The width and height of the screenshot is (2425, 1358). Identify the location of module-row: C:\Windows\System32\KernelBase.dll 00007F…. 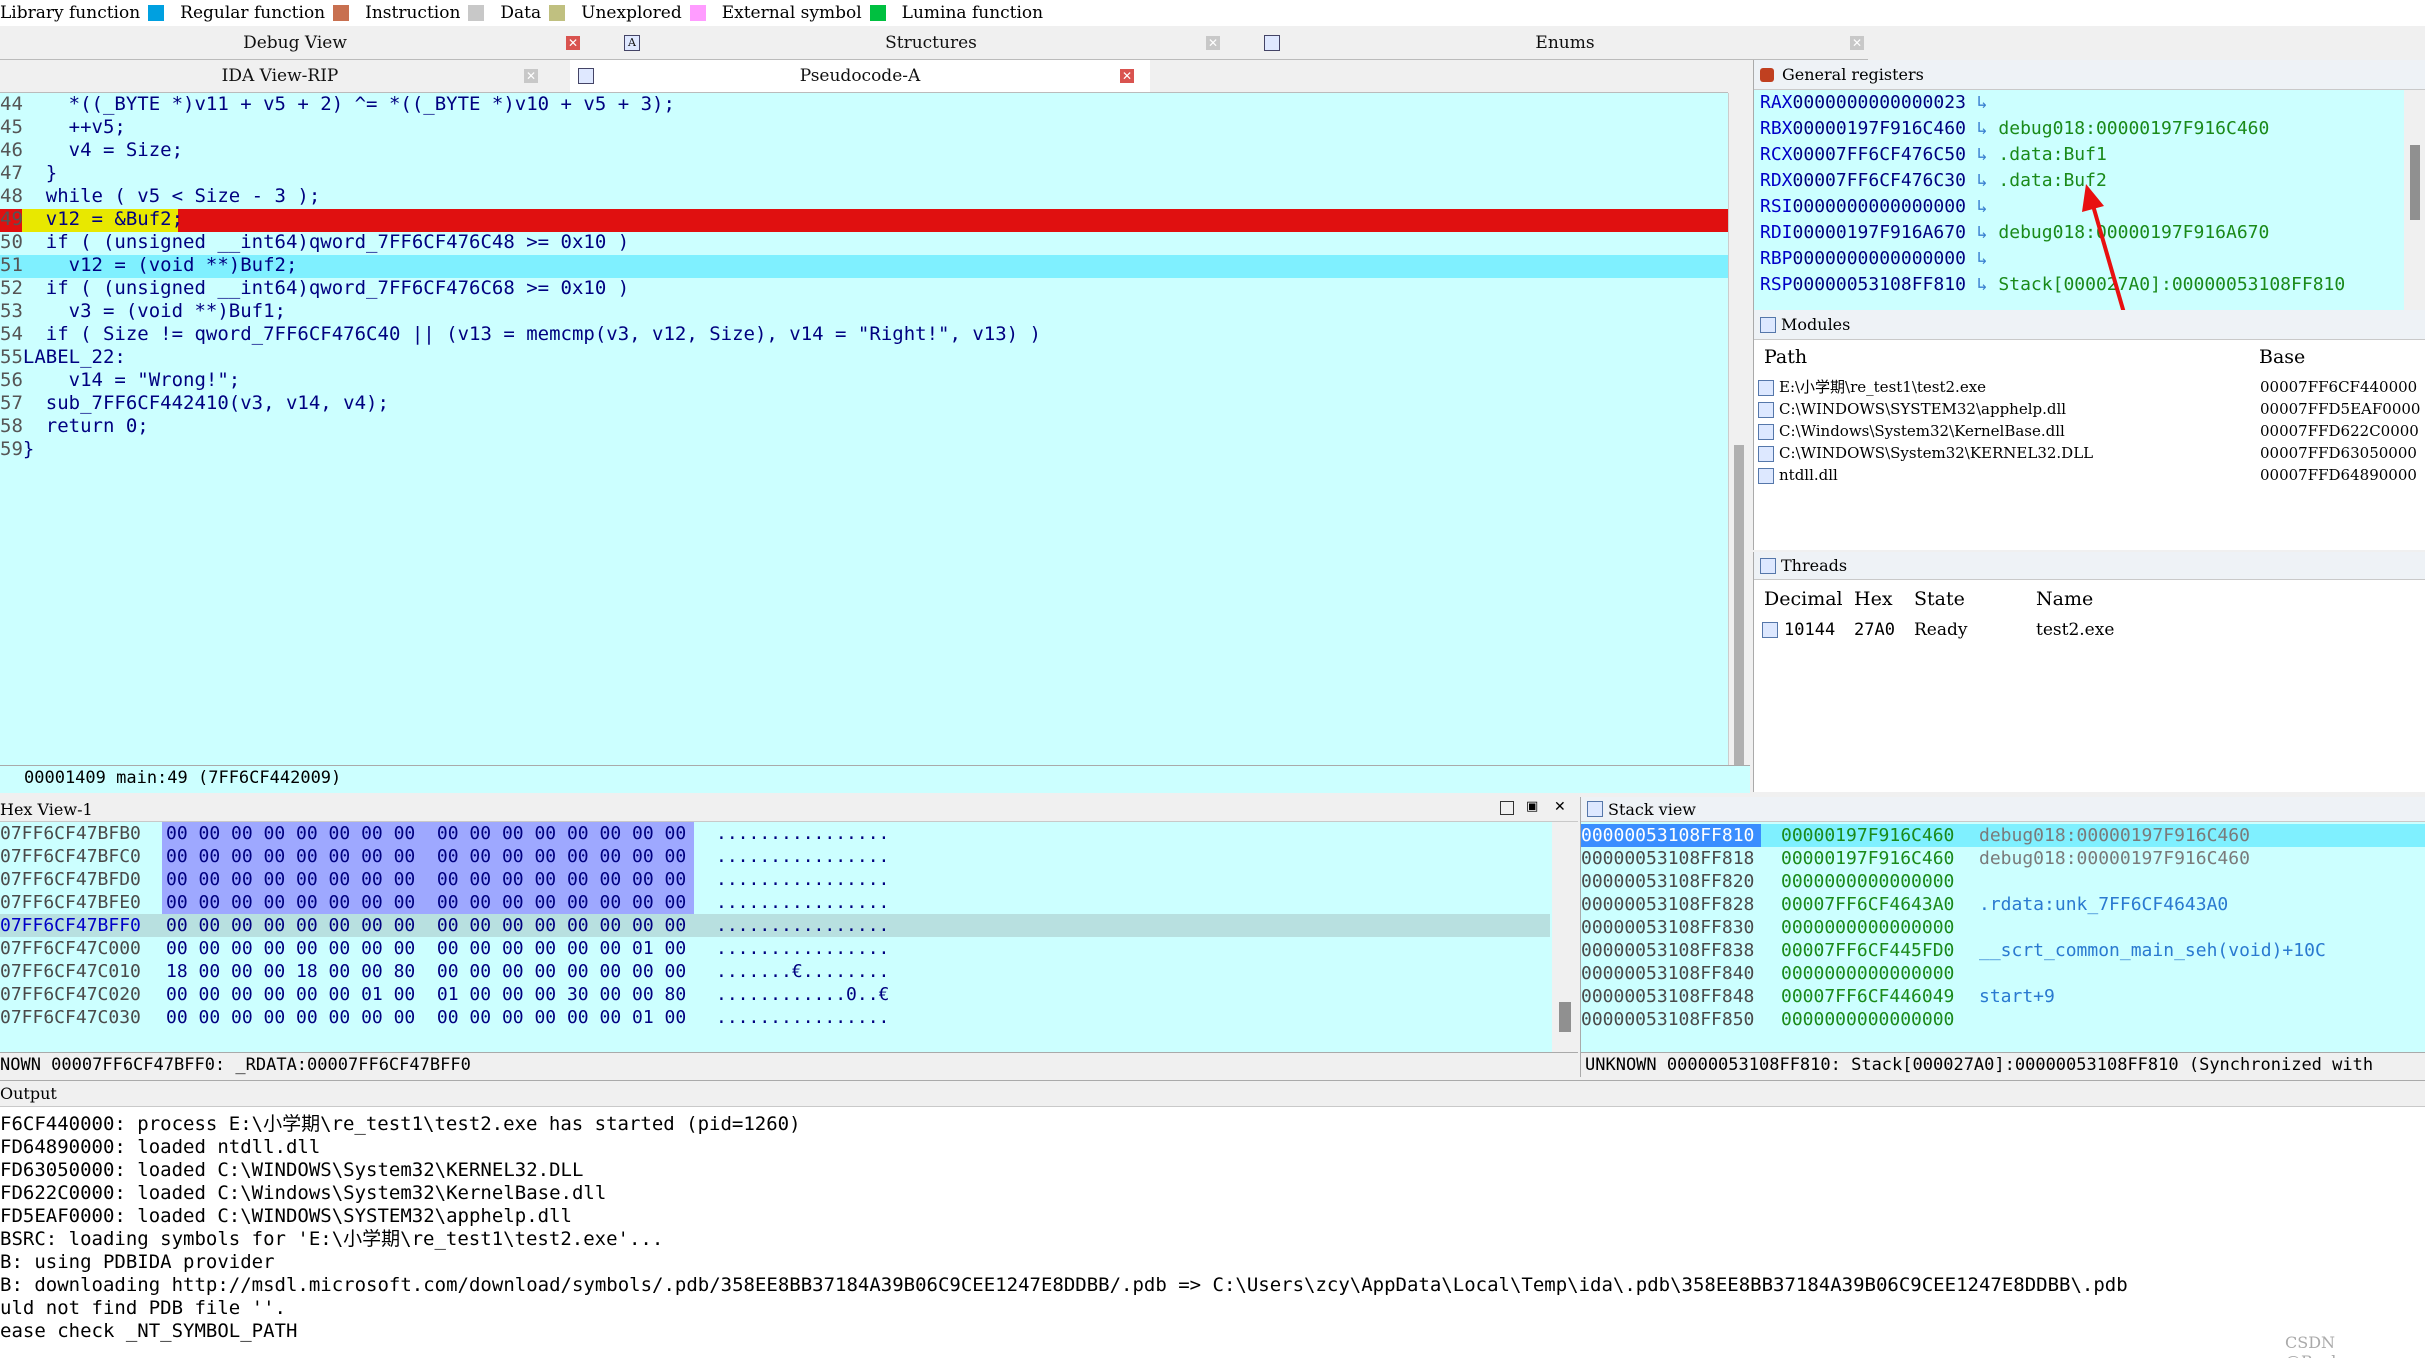
(2090, 431).